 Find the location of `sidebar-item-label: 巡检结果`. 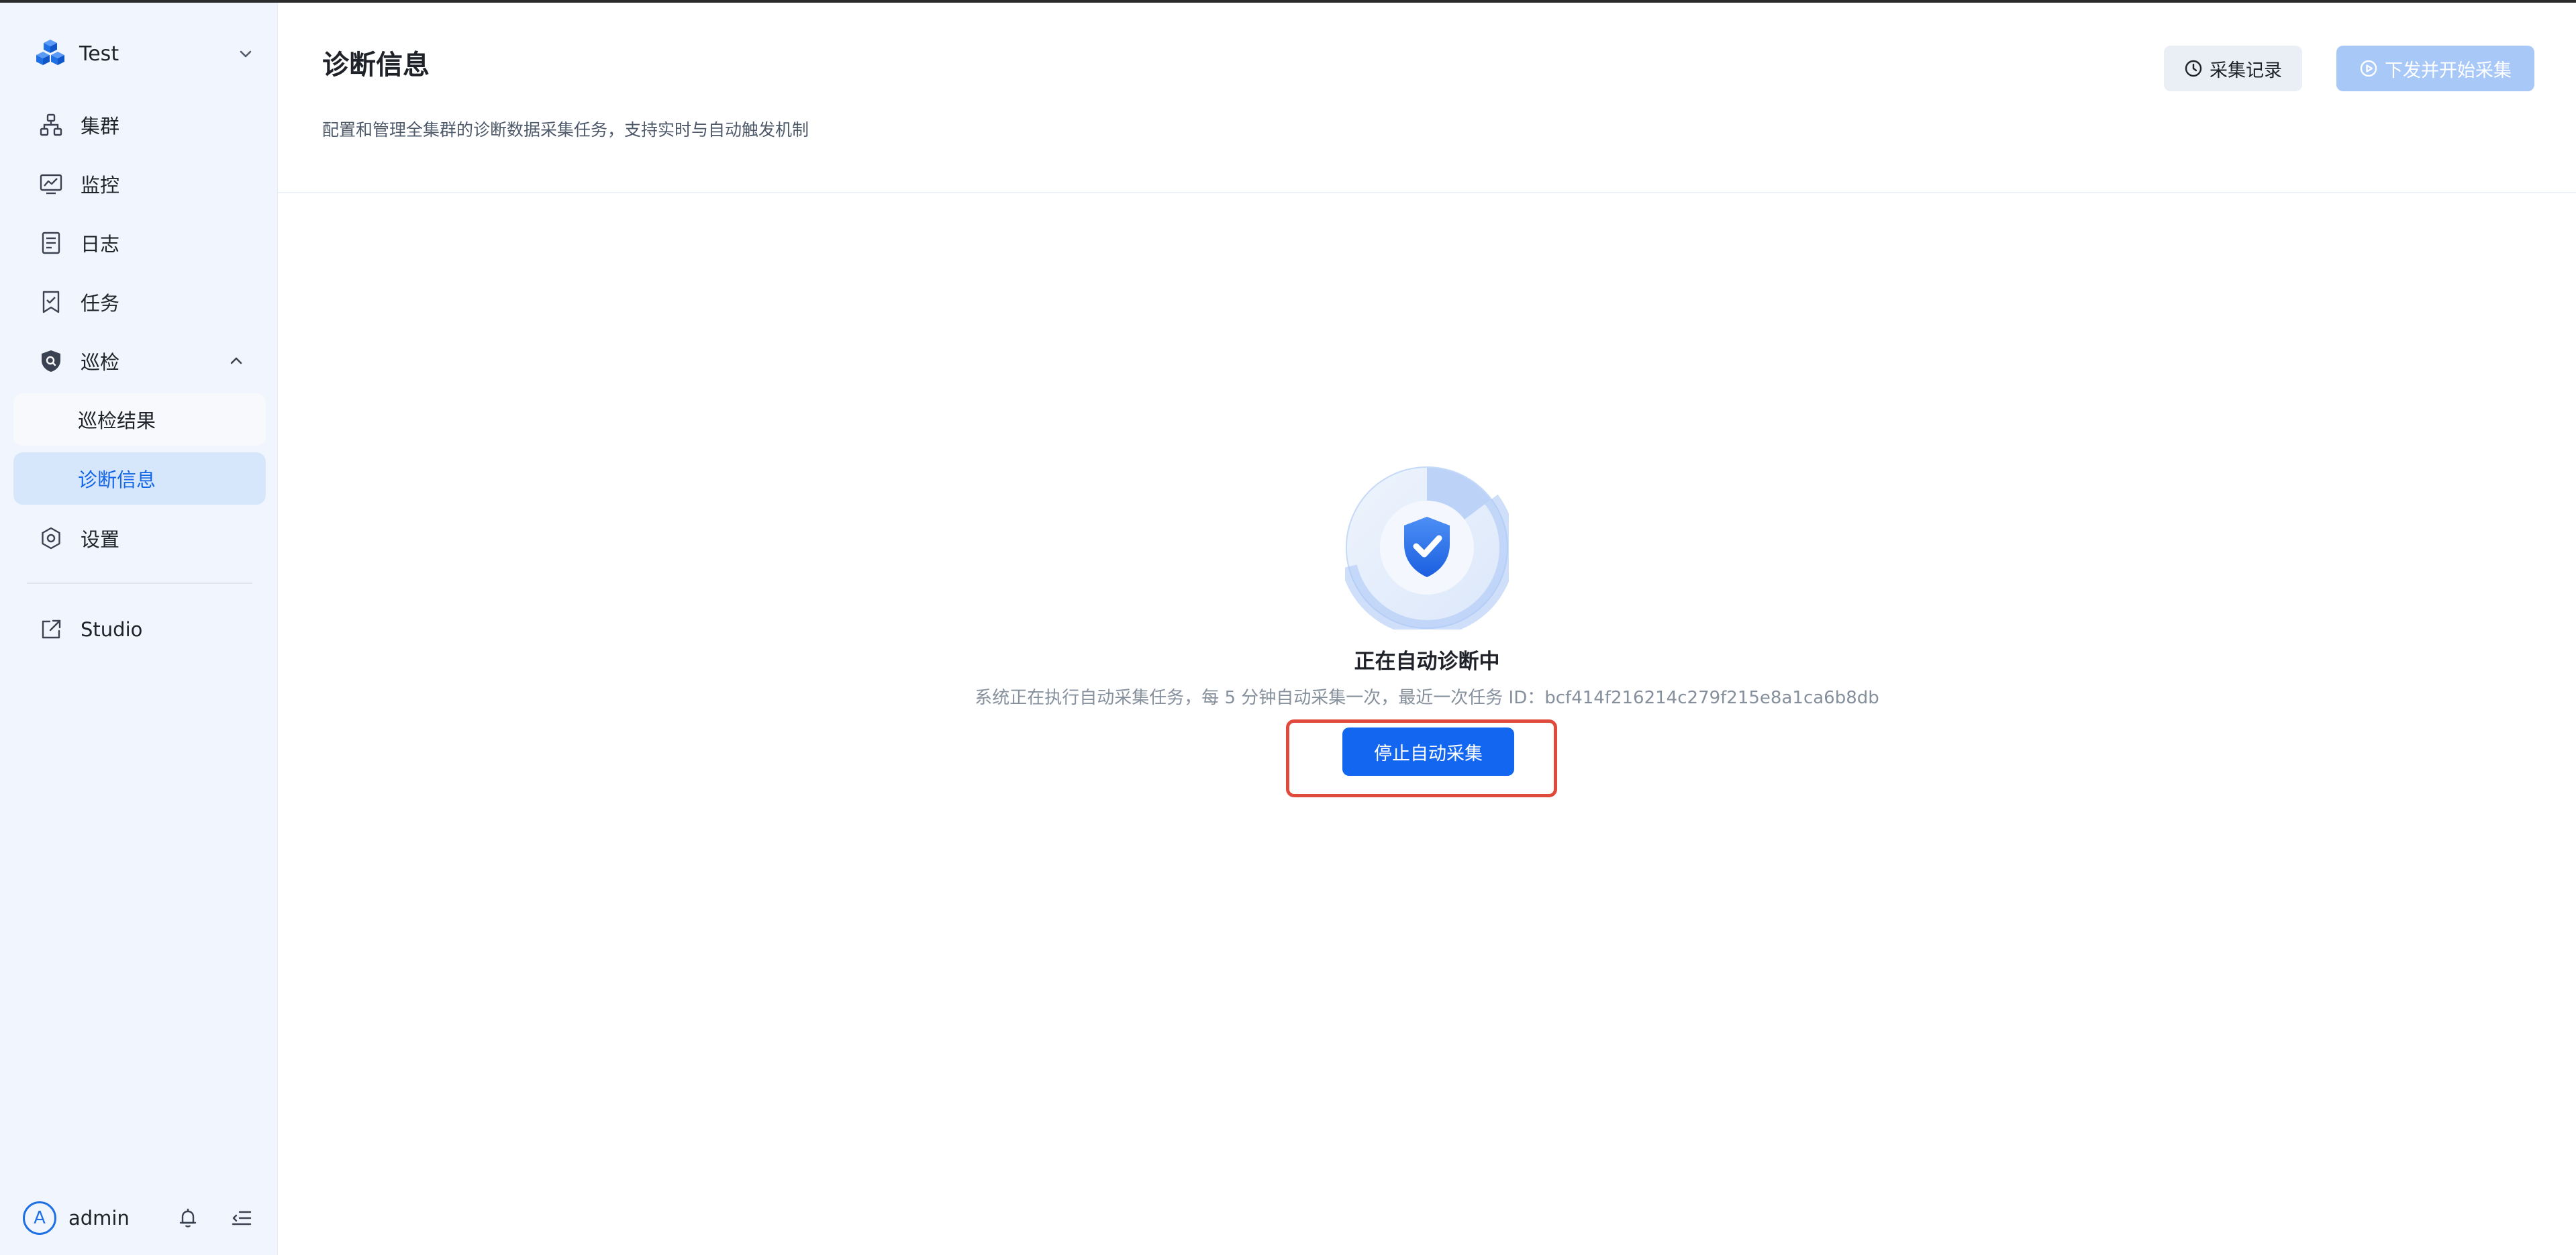

sidebar-item-label: 巡检结果 is located at coordinates (117, 420).